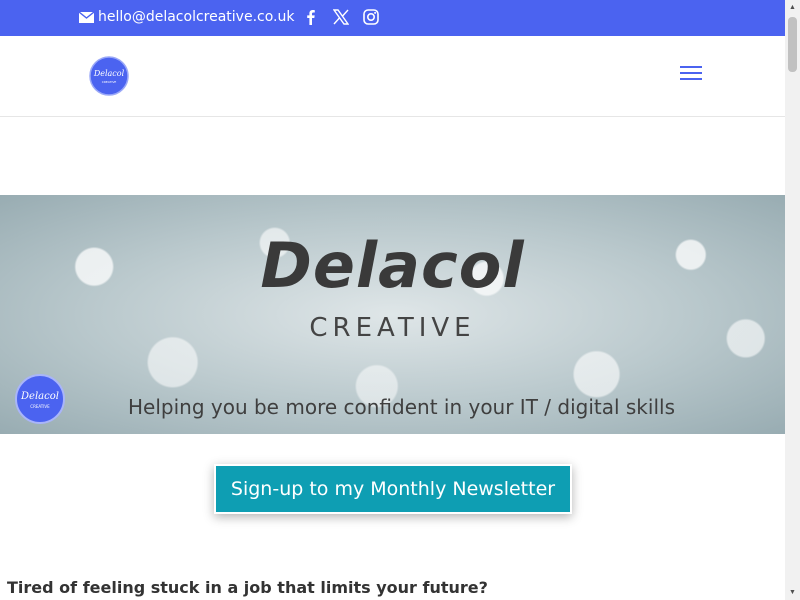 Image resolution: width=800 pixels, height=600 pixels. I want to click on page-scrollbar: ▲ ▼, so click(792, 300).